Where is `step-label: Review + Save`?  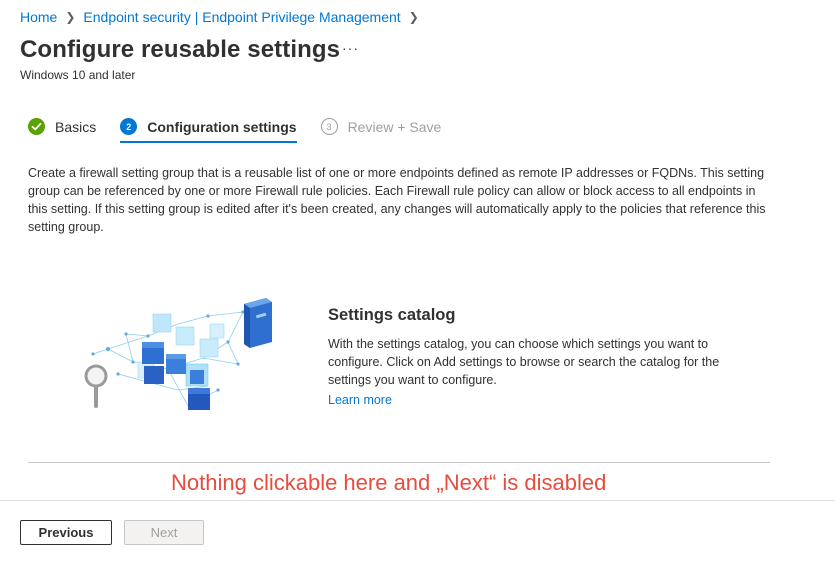 step-label: Review + Save is located at coordinates (394, 126).